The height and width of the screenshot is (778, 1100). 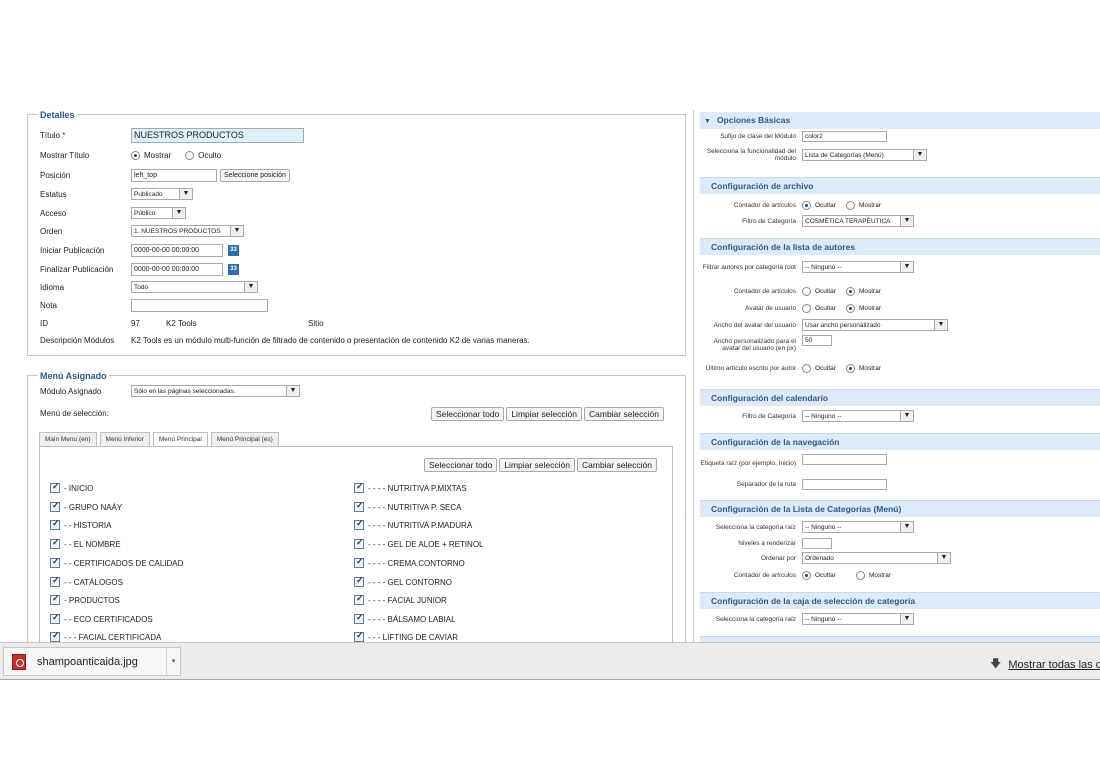 What do you see at coordinates (875, 325) in the screenshot?
I see `ancho-avatar-select: Usar ancho personalizado ▼` at bounding box center [875, 325].